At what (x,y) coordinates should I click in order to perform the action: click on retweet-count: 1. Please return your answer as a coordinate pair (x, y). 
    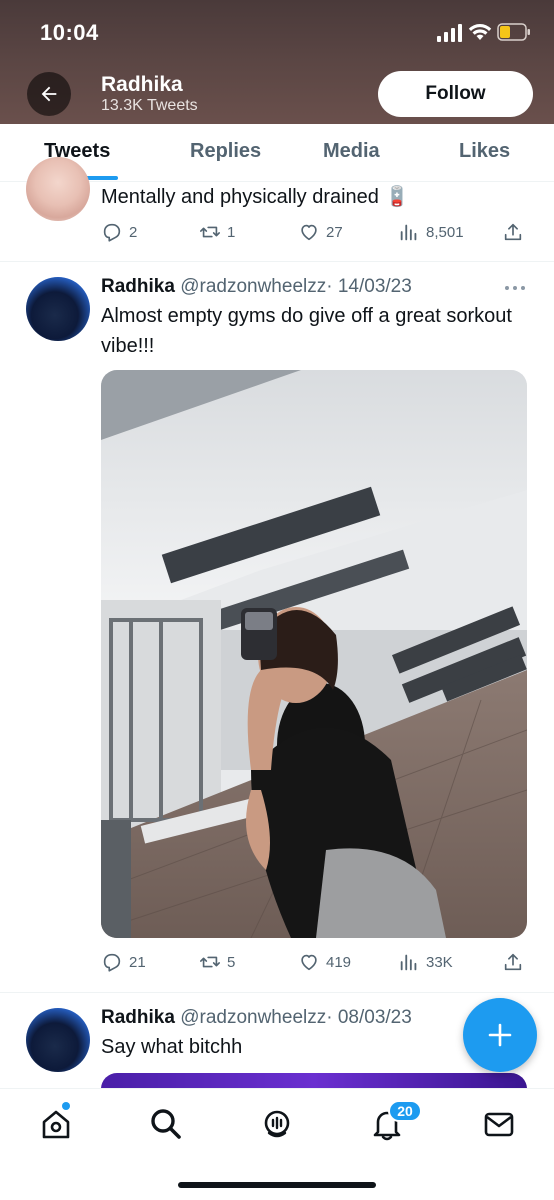
    Looking at the image, I should click on (231, 232).